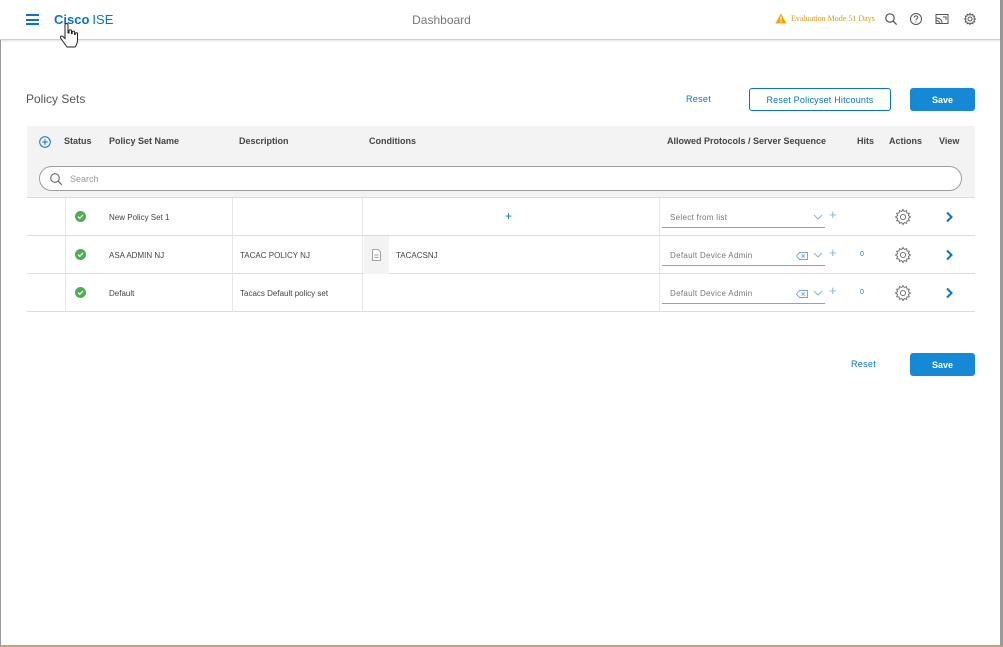 This screenshot has height=647, width=1003. I want to click on warning-icon, so click(781, 18).